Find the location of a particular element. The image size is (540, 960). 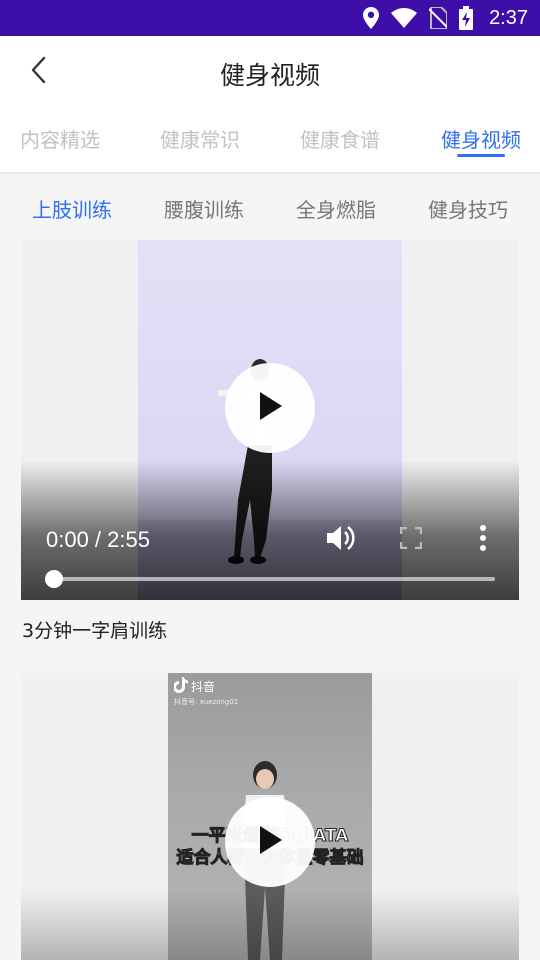

subtab-upper-body: 上肢训练 is located at coordinates (72, 208).